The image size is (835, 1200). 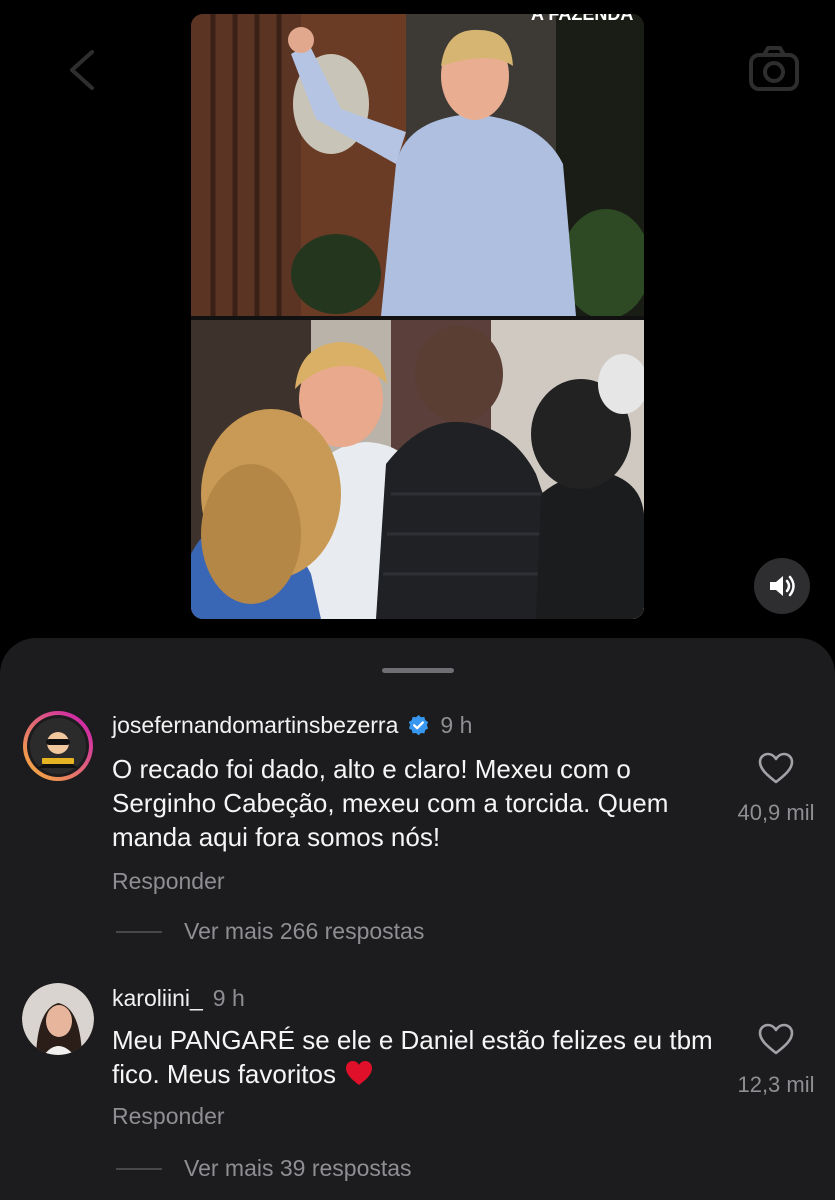 I want to click on back-arrow-icon, so click(x=82, y=70).